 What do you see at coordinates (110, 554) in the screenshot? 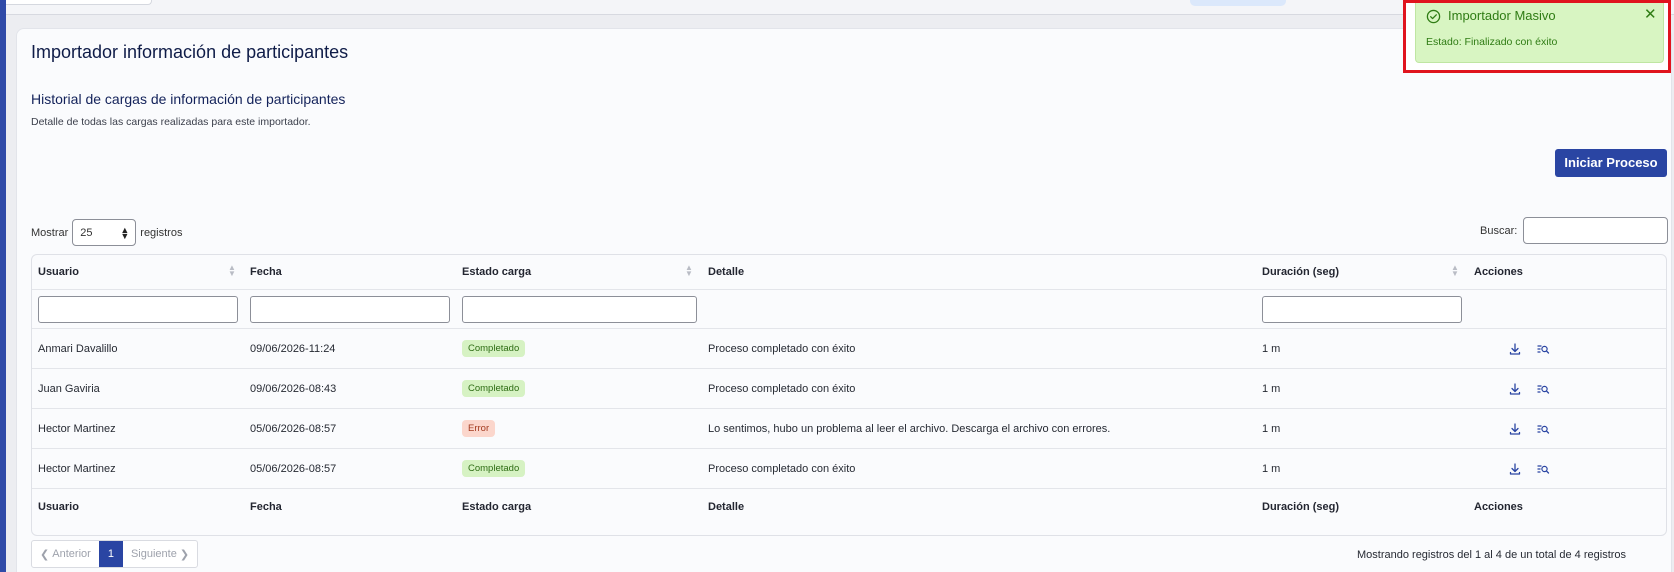
I see `page-1-button: 1` at bounding box center [110, 554].